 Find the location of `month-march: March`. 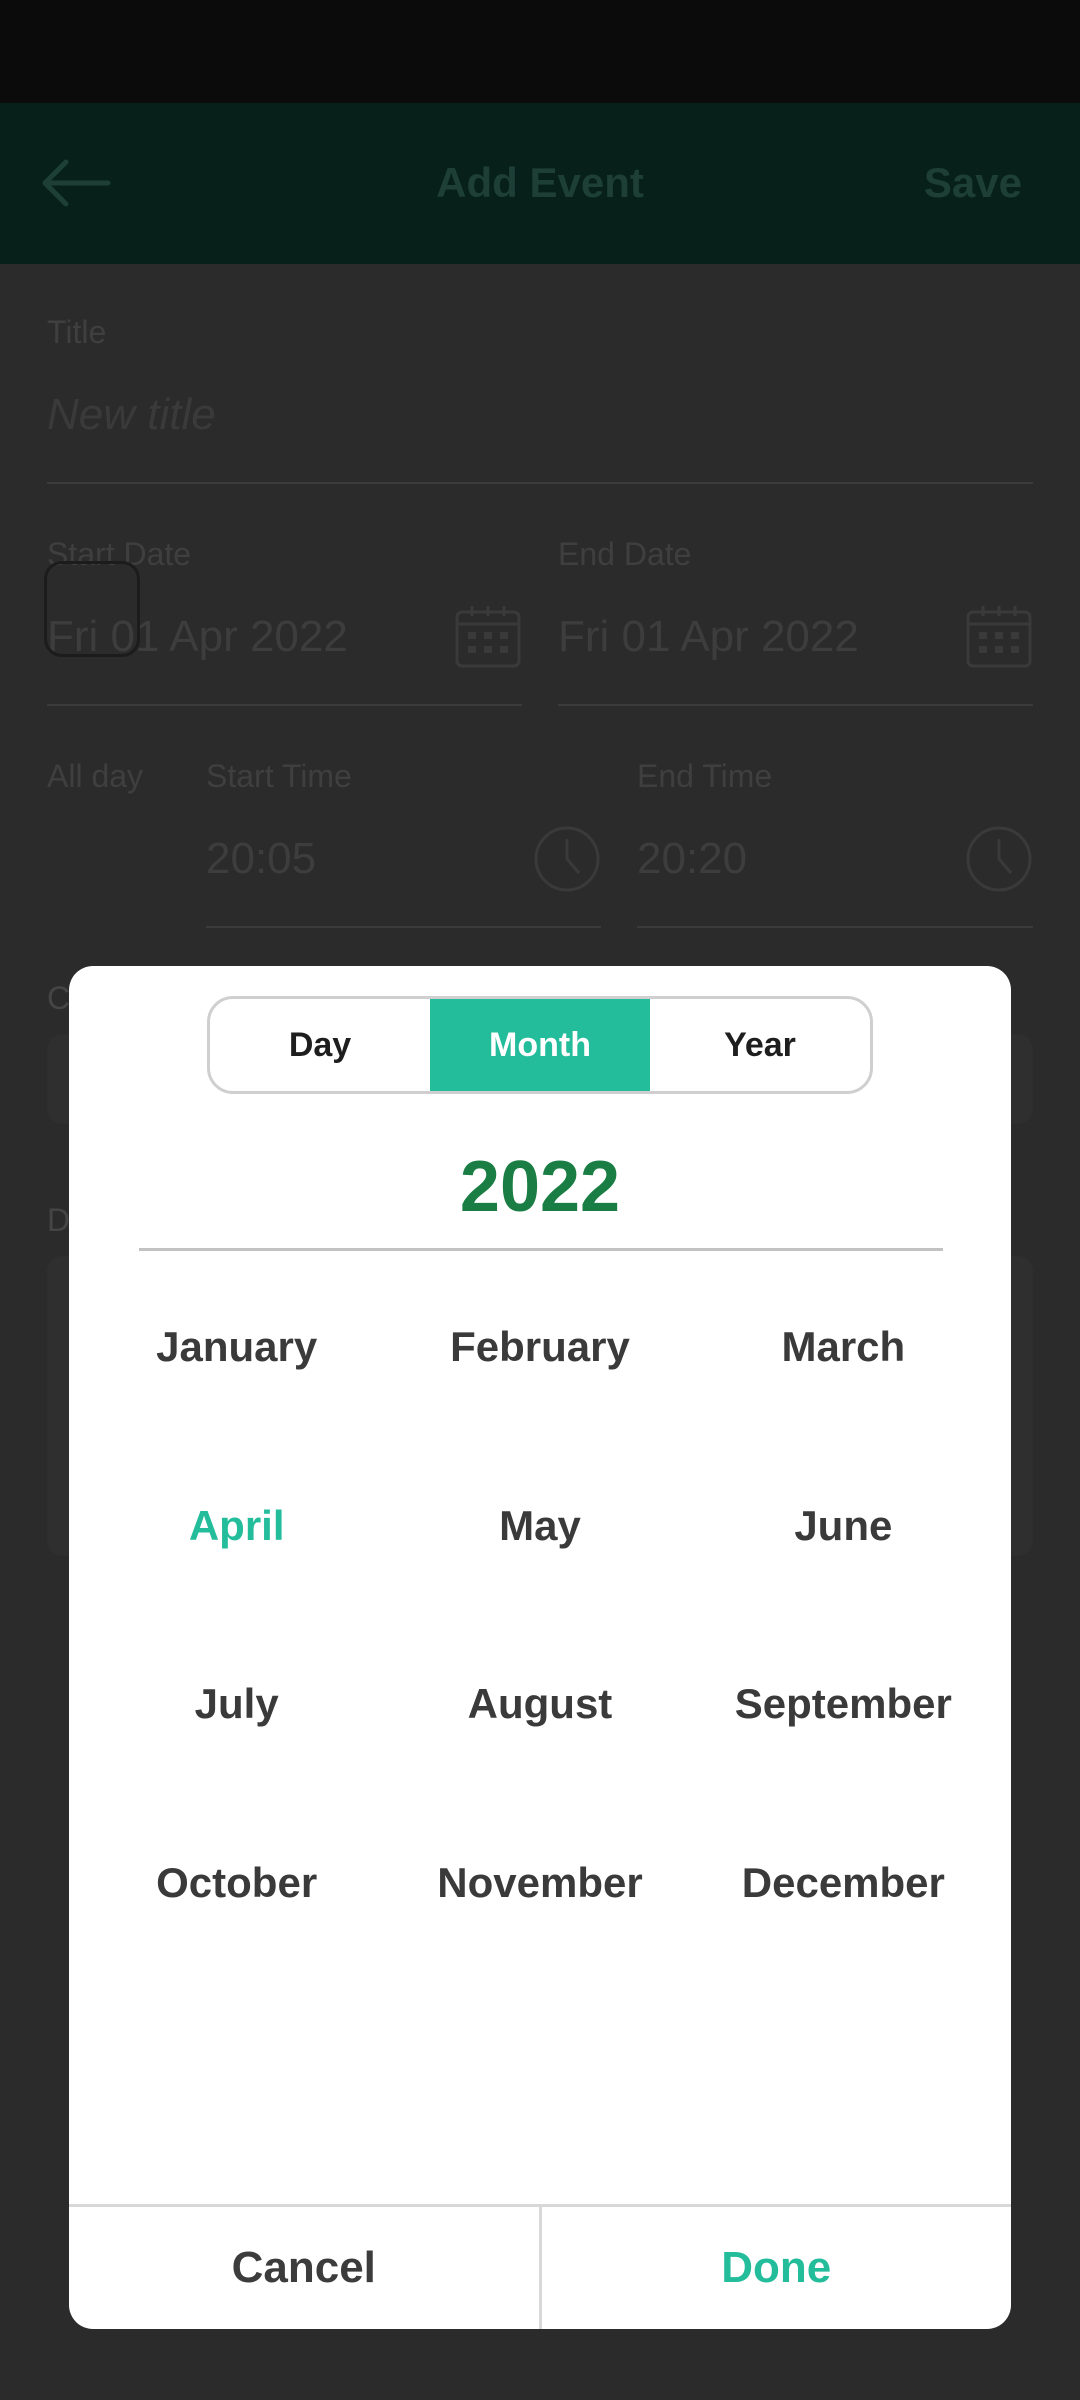

month-march: March is located at coordinates (843, 1347).